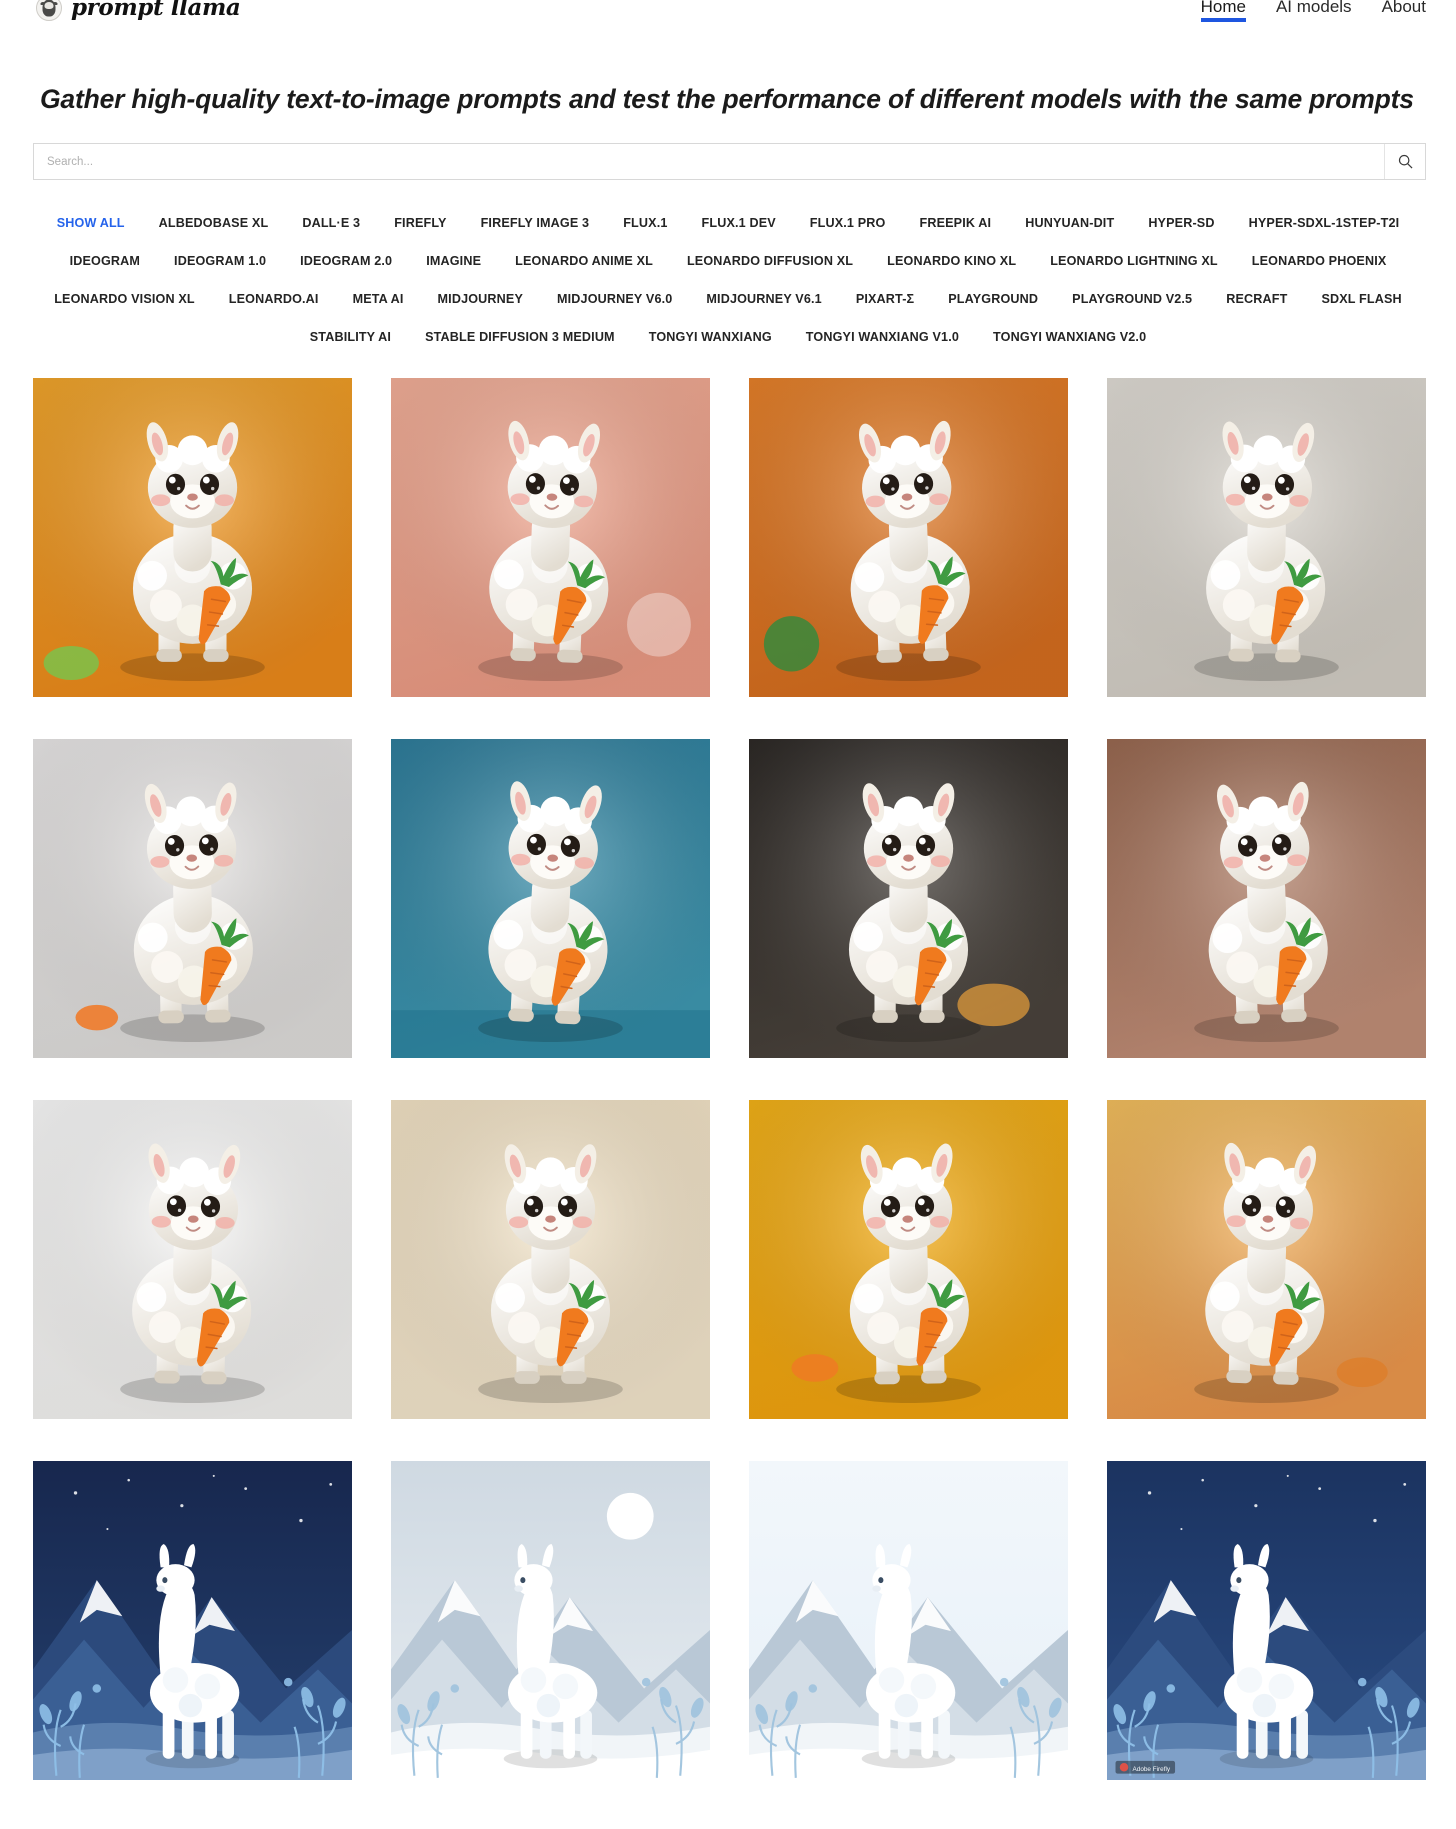 The width and height of the screenshot is (1456, 1829). Describe the element at coordinates (350, 337) in the screenshot. I see `filter-tag: STABILITY AI` at that location.